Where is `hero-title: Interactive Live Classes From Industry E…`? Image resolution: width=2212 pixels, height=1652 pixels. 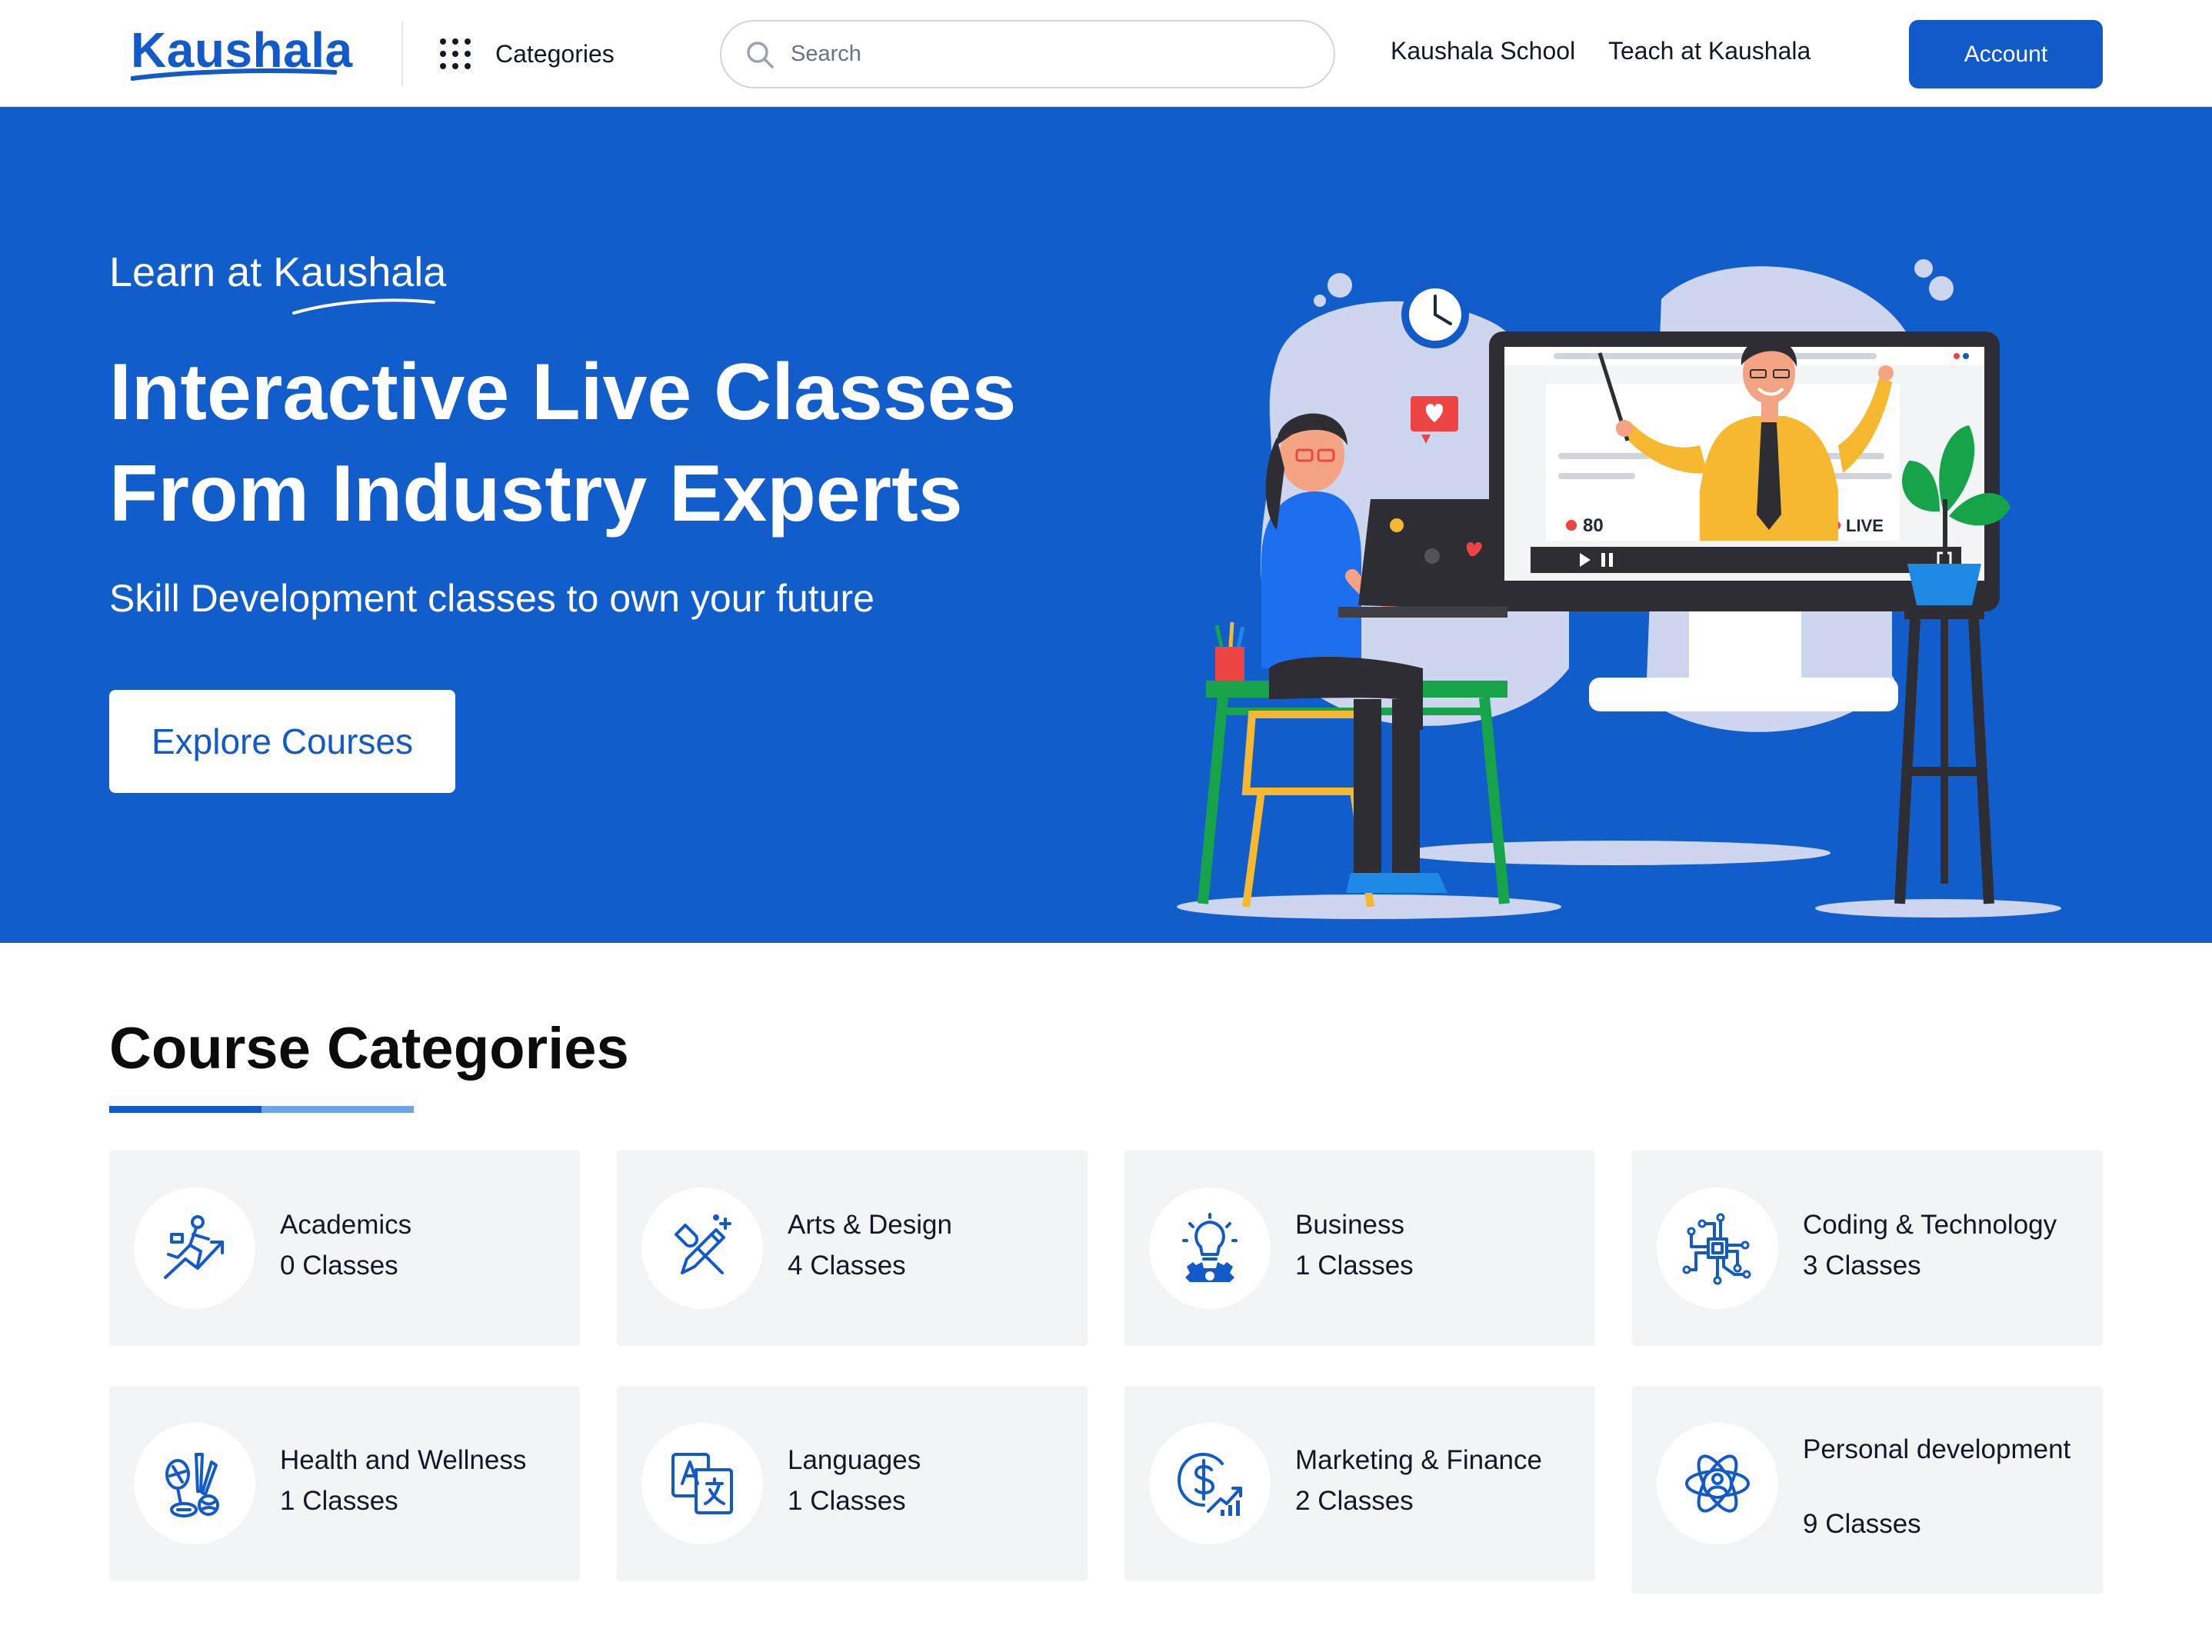
hero-title: Interactive Live Classes From Industry E… is located at coordinates (629, 443).